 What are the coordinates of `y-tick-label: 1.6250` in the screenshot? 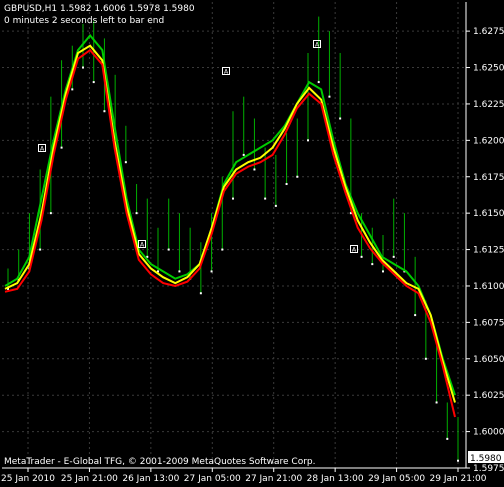 It's located at (488, 69).